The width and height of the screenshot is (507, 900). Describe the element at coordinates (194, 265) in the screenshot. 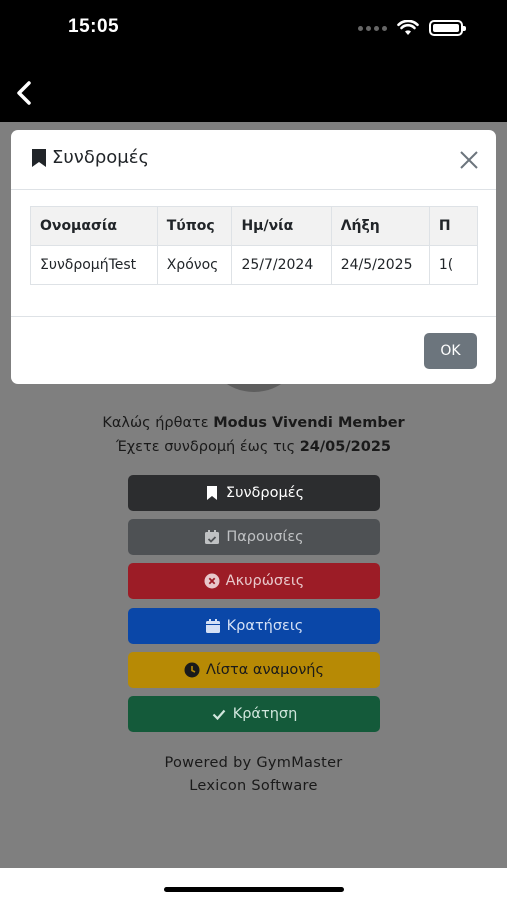

I see `table-cell: Χρόνος` at that location.